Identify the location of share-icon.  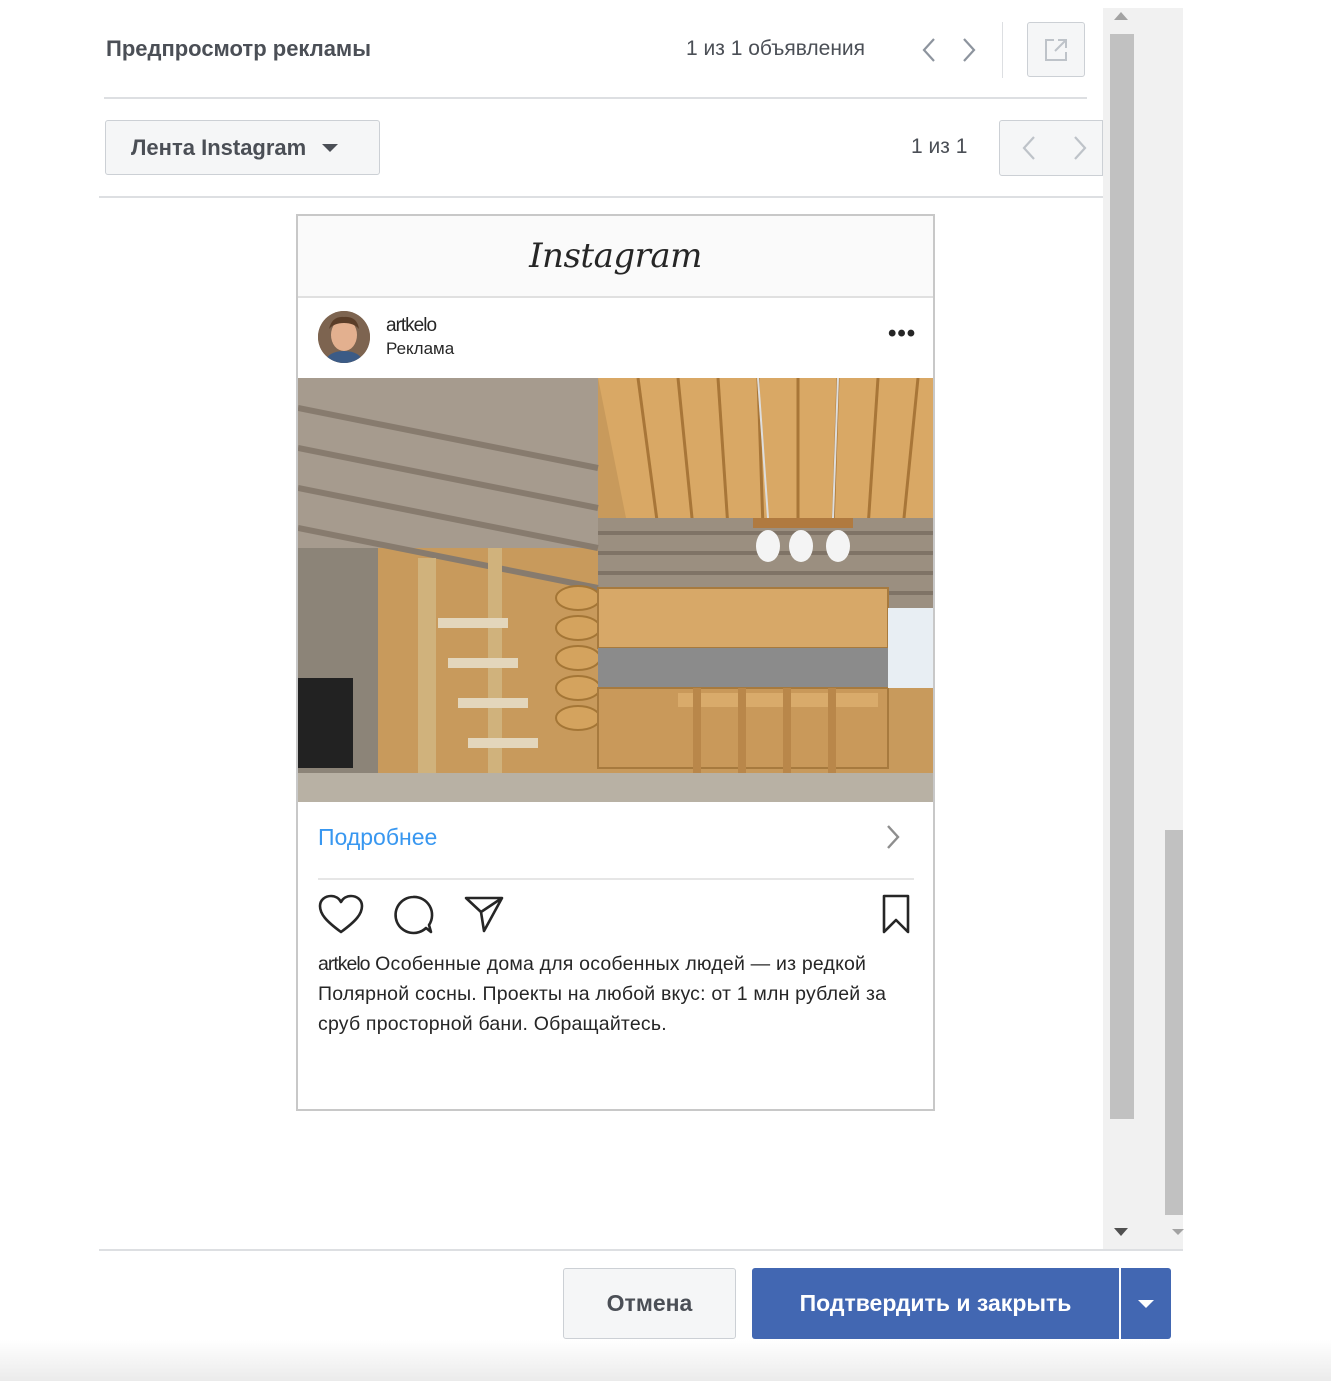
(484, 916).